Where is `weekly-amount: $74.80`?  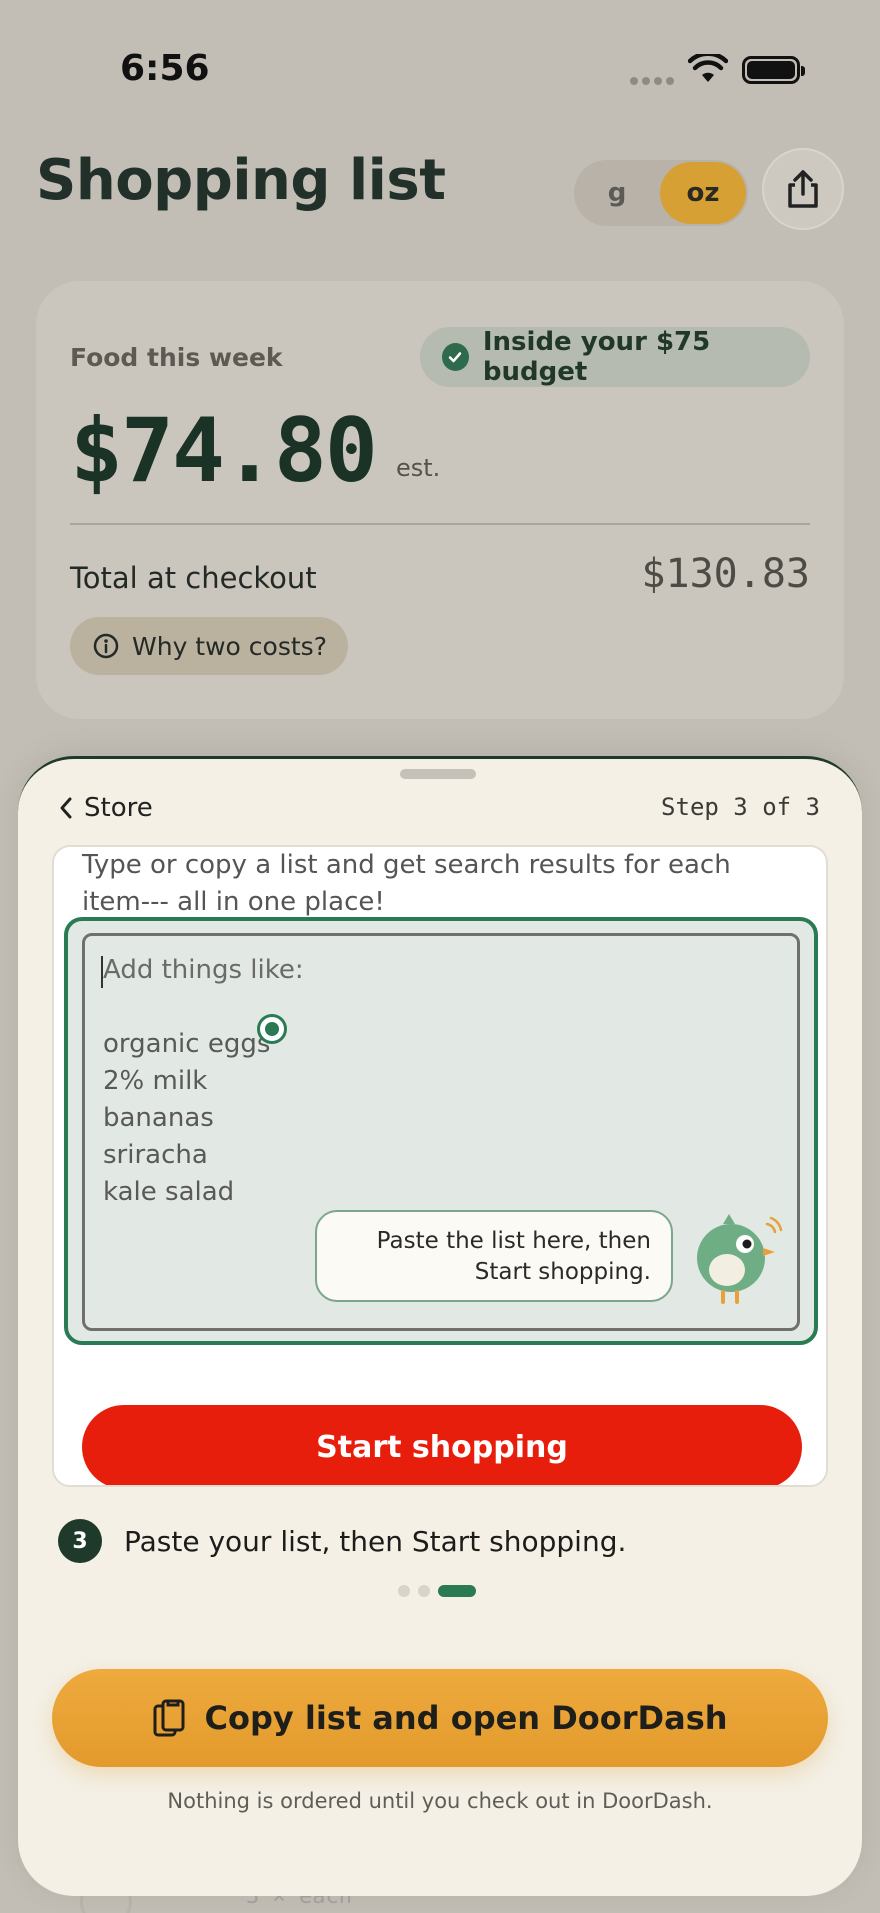 weekly-amount: $74.80 is located at coordinates (224, 450).